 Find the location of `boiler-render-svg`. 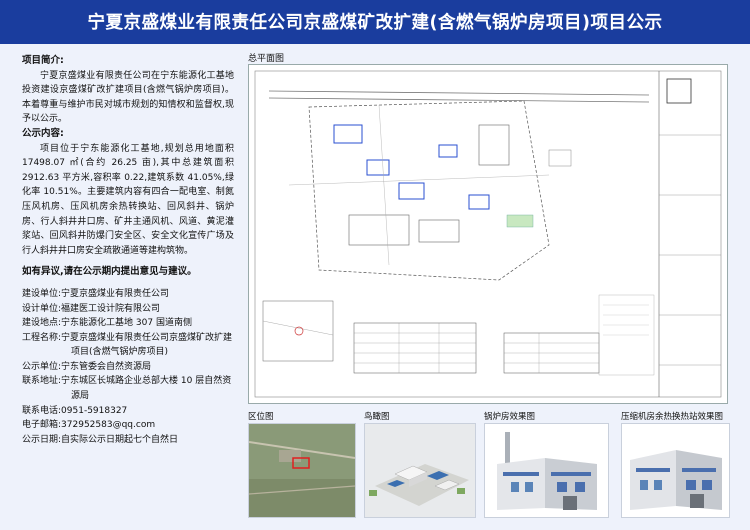

boiler-render-svg is located at coordinates (546, 470).